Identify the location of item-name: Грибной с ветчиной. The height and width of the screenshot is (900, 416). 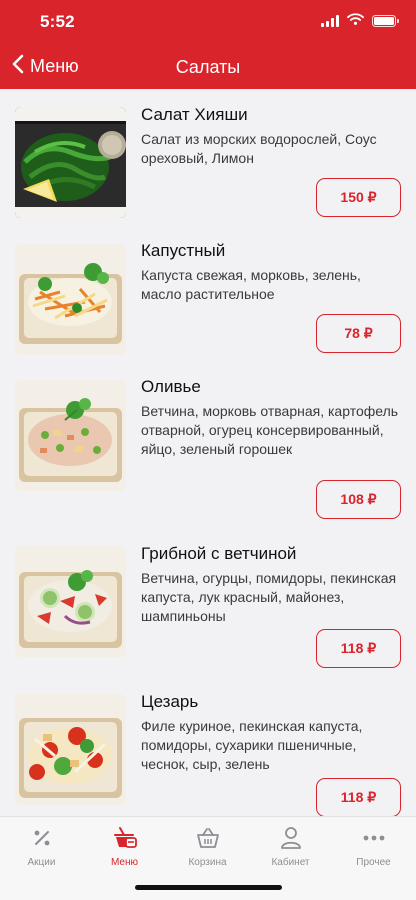
(219, 553).